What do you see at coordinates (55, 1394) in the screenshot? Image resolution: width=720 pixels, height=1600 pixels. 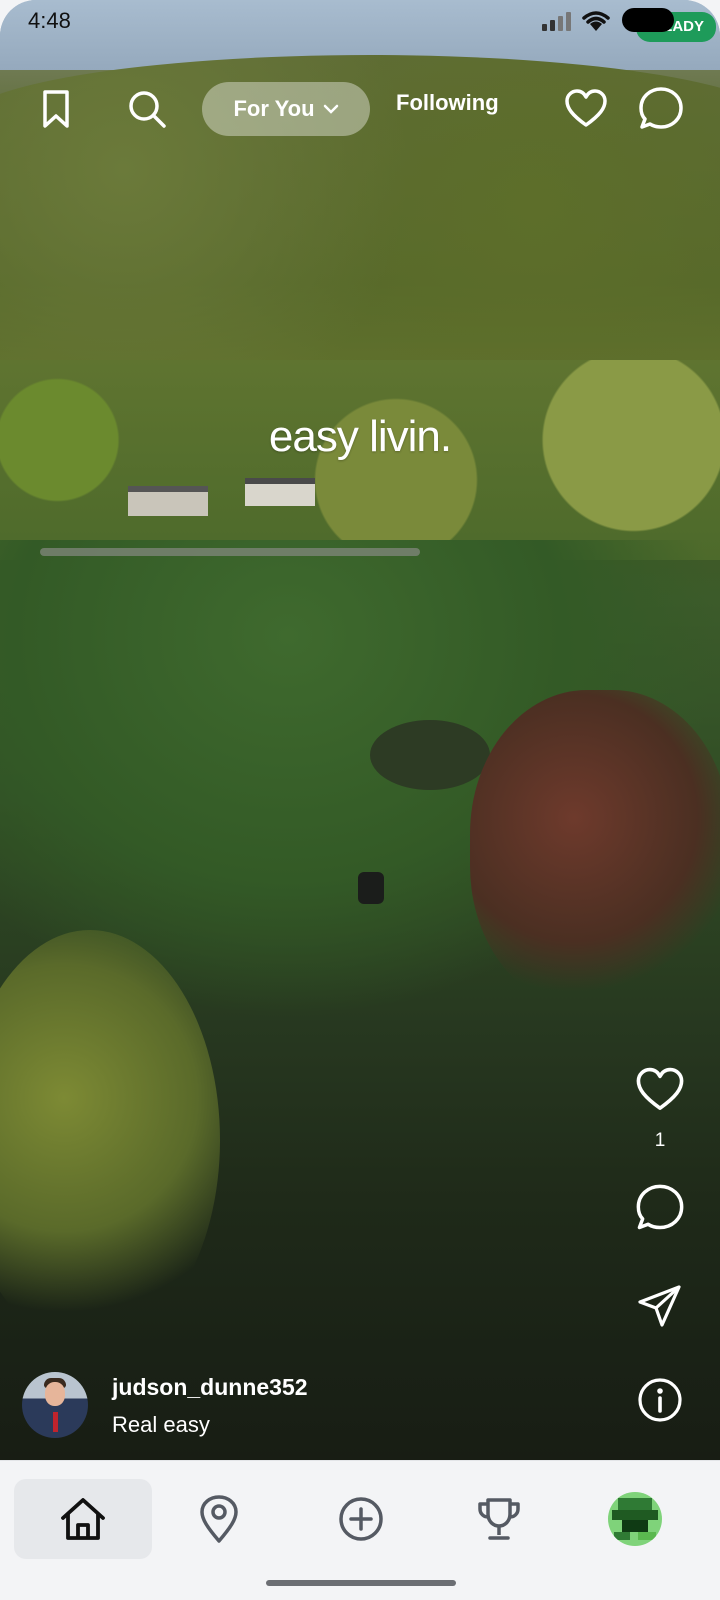 I see `avatar-face` at bounding box center [55, 1394].